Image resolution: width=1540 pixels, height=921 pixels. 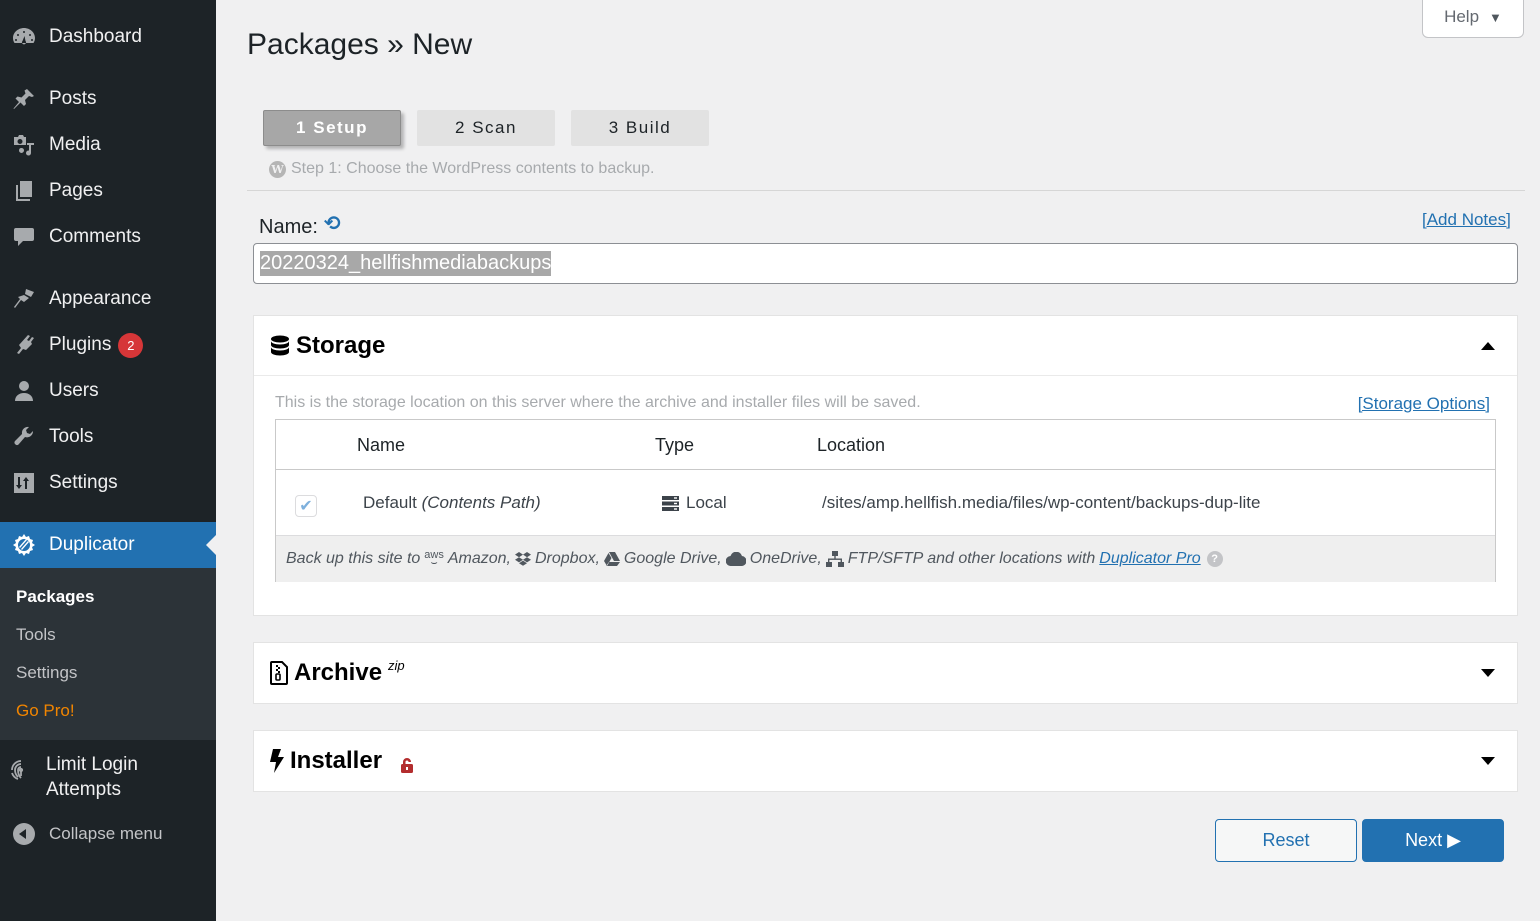 I want to click on settings-icon, so click(x=24, y=483).